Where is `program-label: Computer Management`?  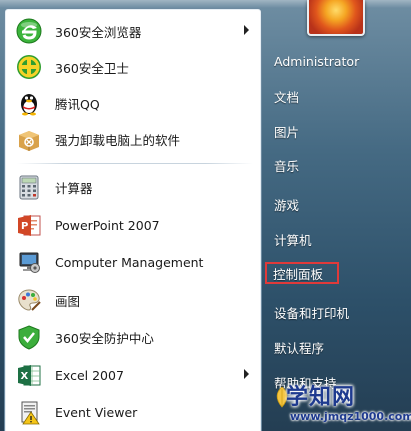 program-label: Computer Management is located at coordinates (129, 262).